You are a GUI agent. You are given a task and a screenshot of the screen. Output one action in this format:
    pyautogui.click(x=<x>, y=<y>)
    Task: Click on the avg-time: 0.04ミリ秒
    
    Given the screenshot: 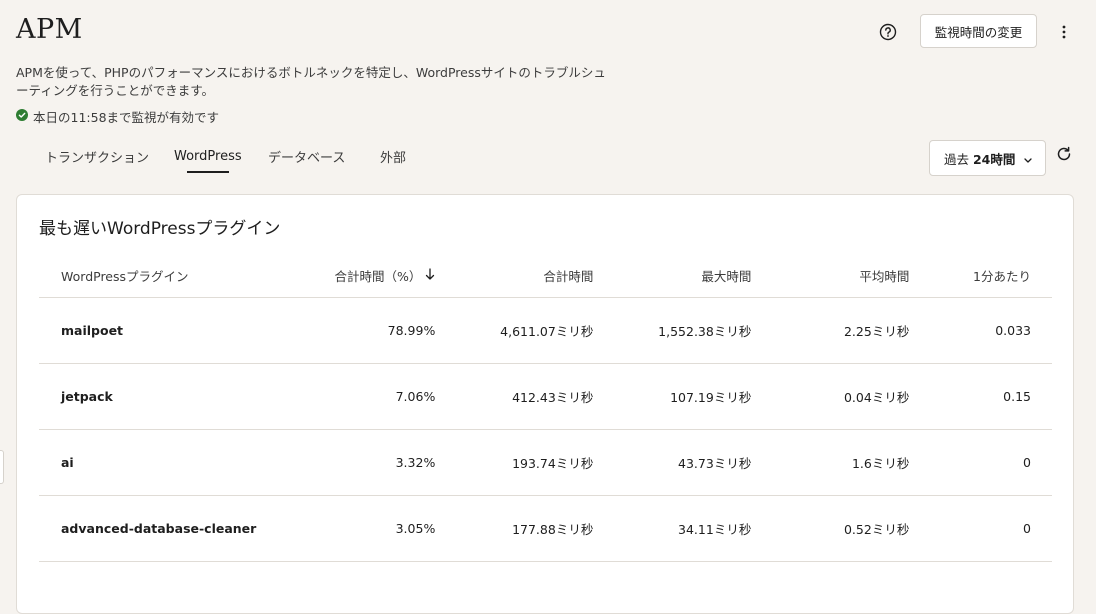 What is the action you would take?
    pyautogui.click(x=851, y=396)
    